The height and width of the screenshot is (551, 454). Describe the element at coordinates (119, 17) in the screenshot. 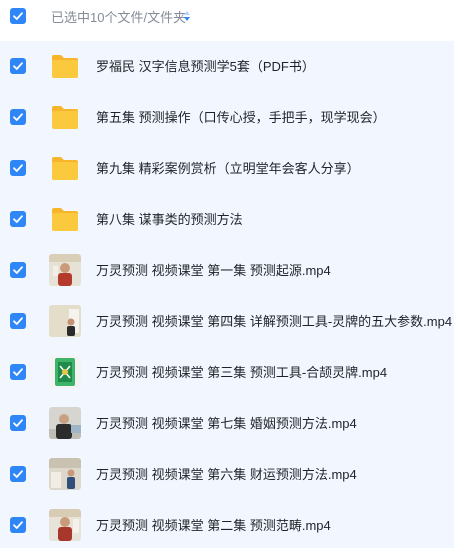

I see `selection-count-label: 已选中10个文件/文件夹` at that location.